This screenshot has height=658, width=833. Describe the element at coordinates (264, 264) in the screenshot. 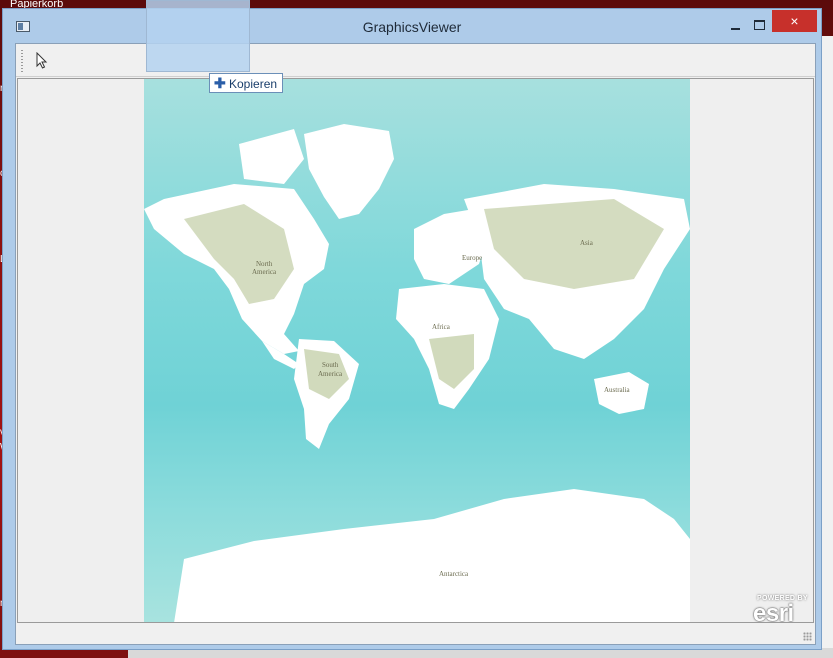

I see `label-north-america-line1: North` at that location.